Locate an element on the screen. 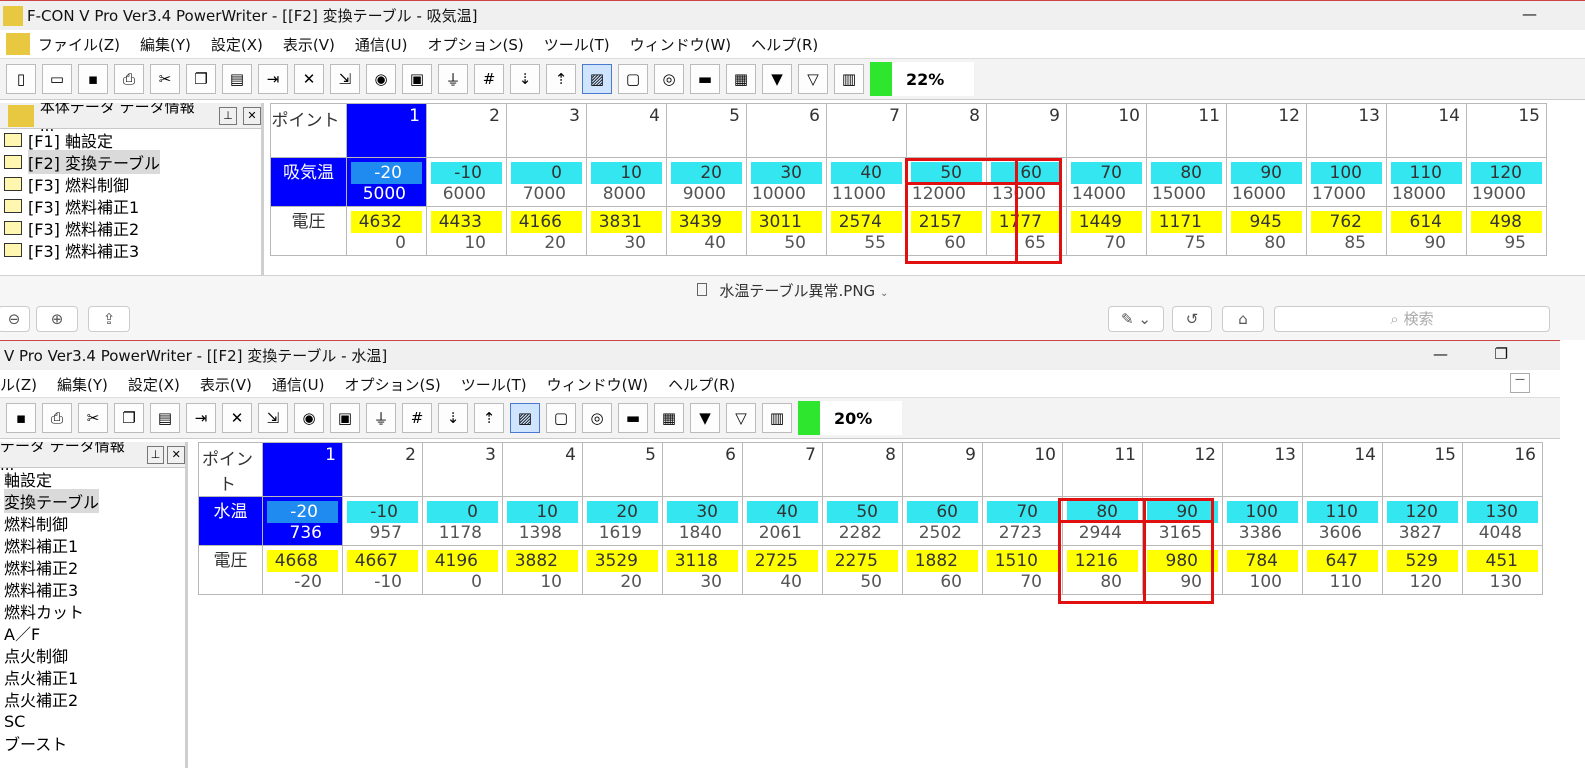 The width and height of the screenshot is (1585, 768). table-cell: 40 11000 is located at coordinates (866, 182).